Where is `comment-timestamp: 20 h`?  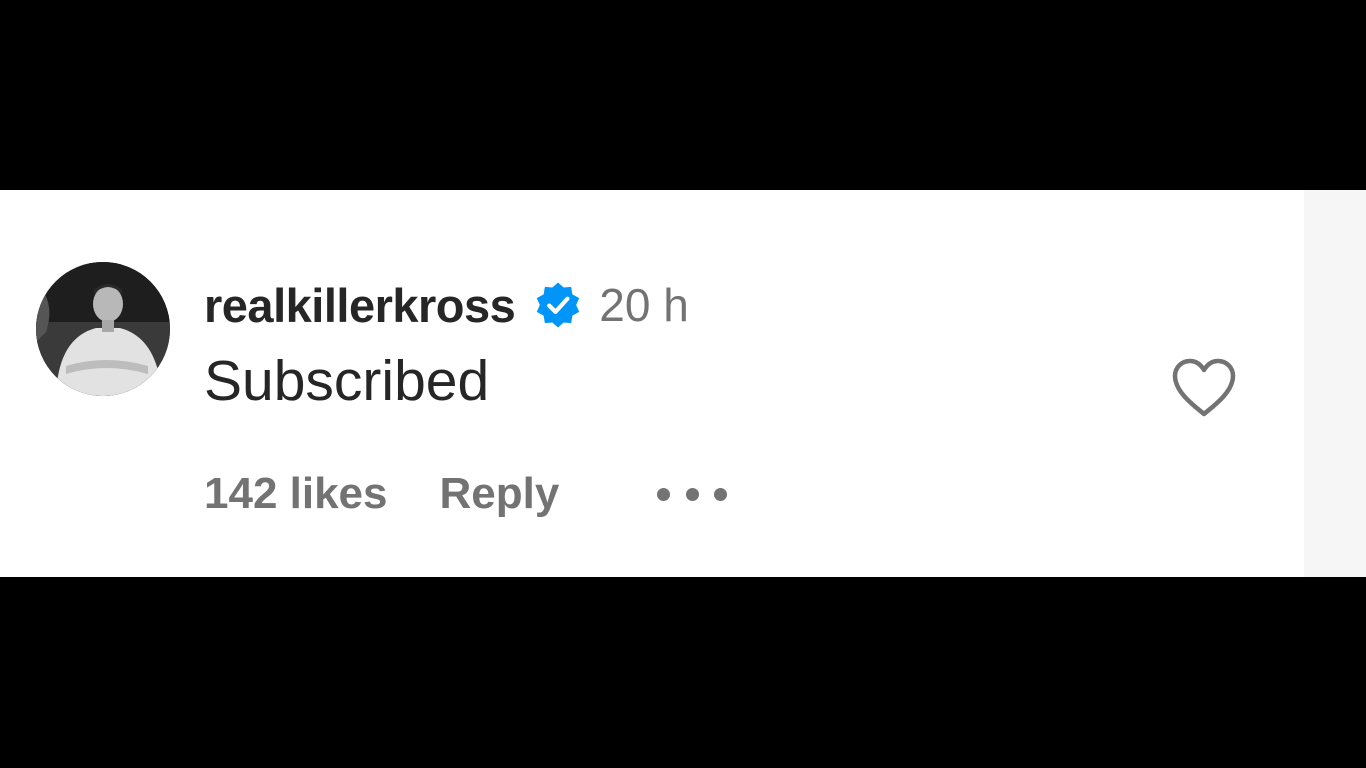
comment-timestamp: 20 h is located at coordinates (644, 305).